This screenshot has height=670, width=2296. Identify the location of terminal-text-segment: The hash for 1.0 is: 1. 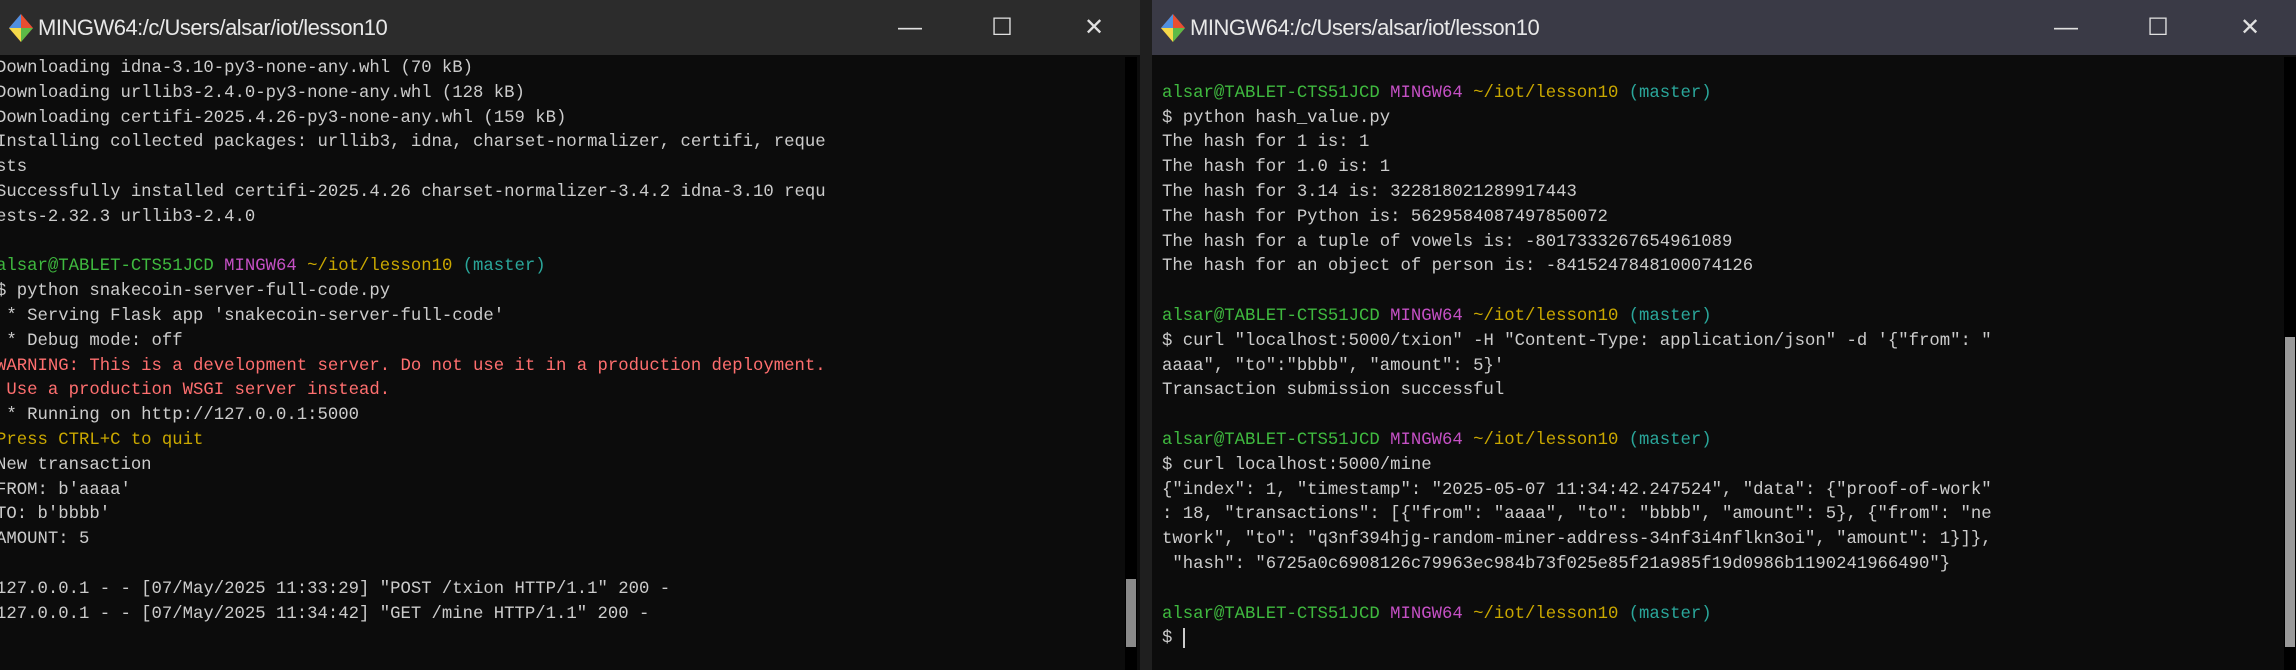
(1276, 168).